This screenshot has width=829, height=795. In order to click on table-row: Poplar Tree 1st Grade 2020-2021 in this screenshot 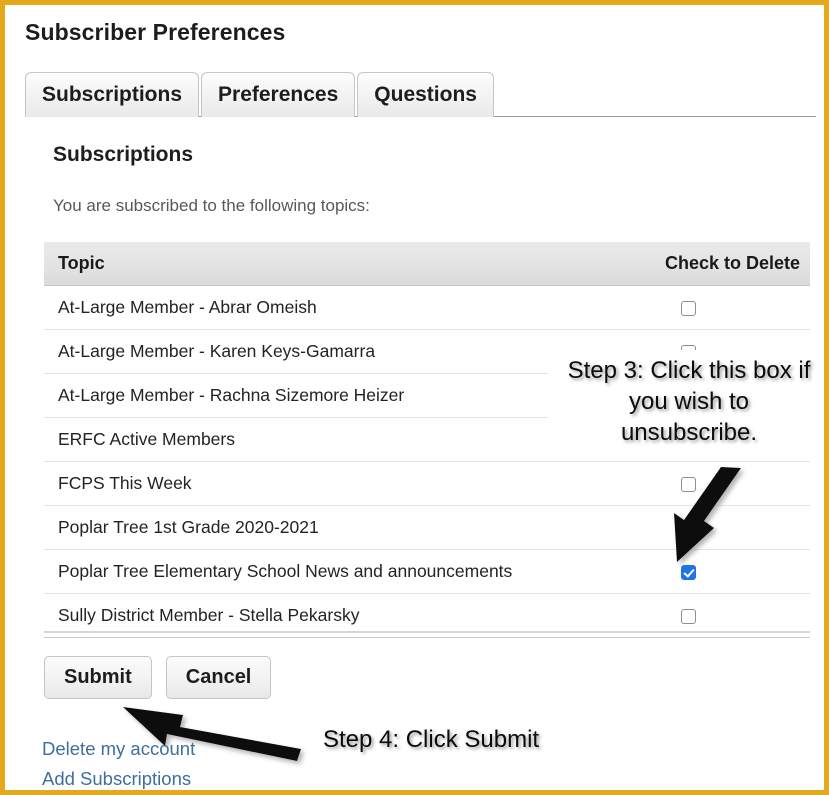, I will do `click(427, 527)`.